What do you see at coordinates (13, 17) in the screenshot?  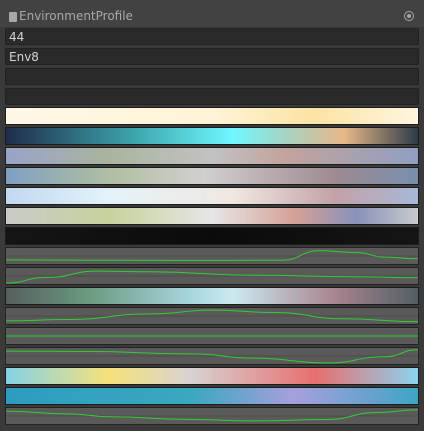 I see `script-icon` at bounding box center [13, 17].